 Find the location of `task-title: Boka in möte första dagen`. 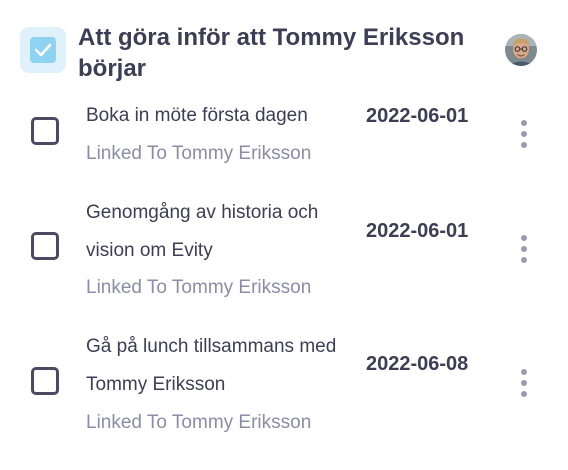

task-title: Boka in möte första dagen is located at coordinates (197, 115).